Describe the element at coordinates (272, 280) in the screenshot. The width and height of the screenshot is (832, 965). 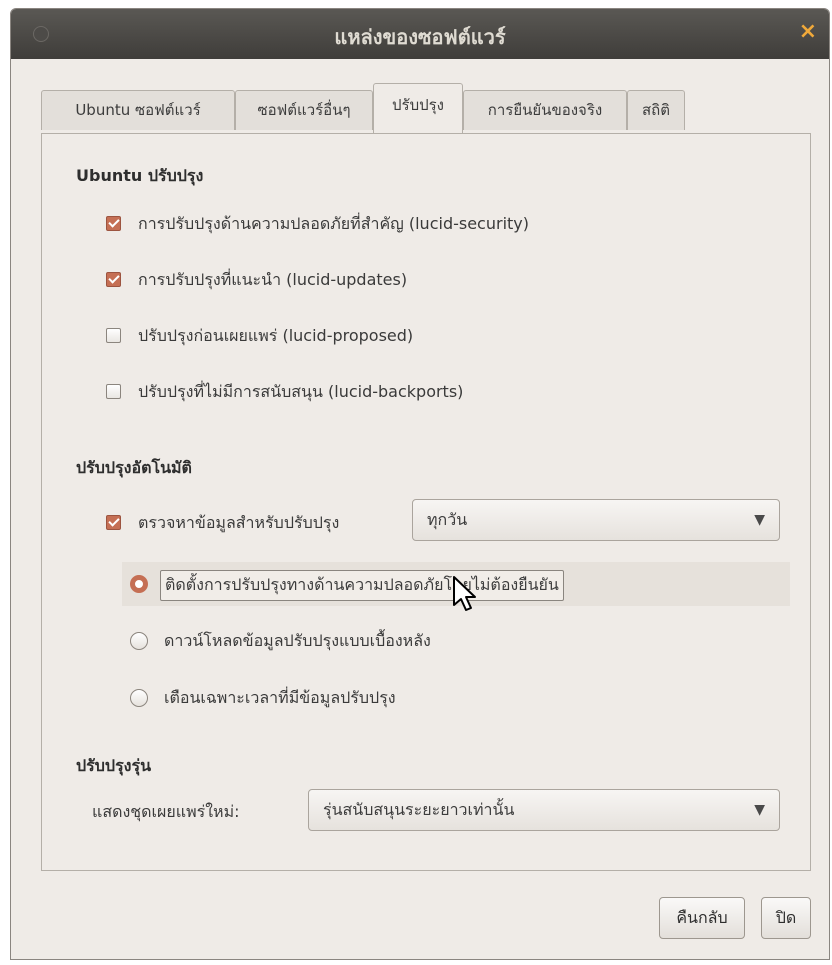
I see `recommended-updates-label: การปรับปรุงที่แนะนำ (lucid-updates)` at that location.